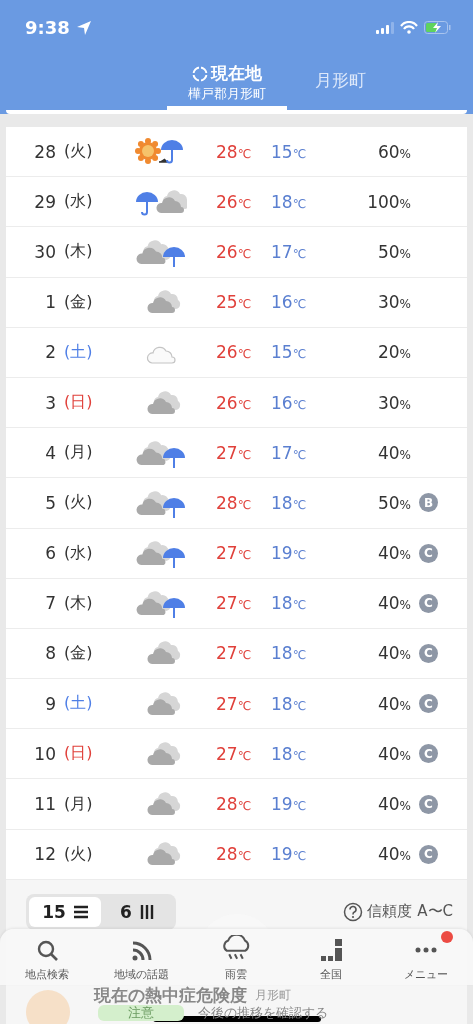 The height and width of the screenshot is (1024, 473). Describe the element at coordinates (393, 352) in the screenshot. I see `precipitation-chance: 20%` at that location.